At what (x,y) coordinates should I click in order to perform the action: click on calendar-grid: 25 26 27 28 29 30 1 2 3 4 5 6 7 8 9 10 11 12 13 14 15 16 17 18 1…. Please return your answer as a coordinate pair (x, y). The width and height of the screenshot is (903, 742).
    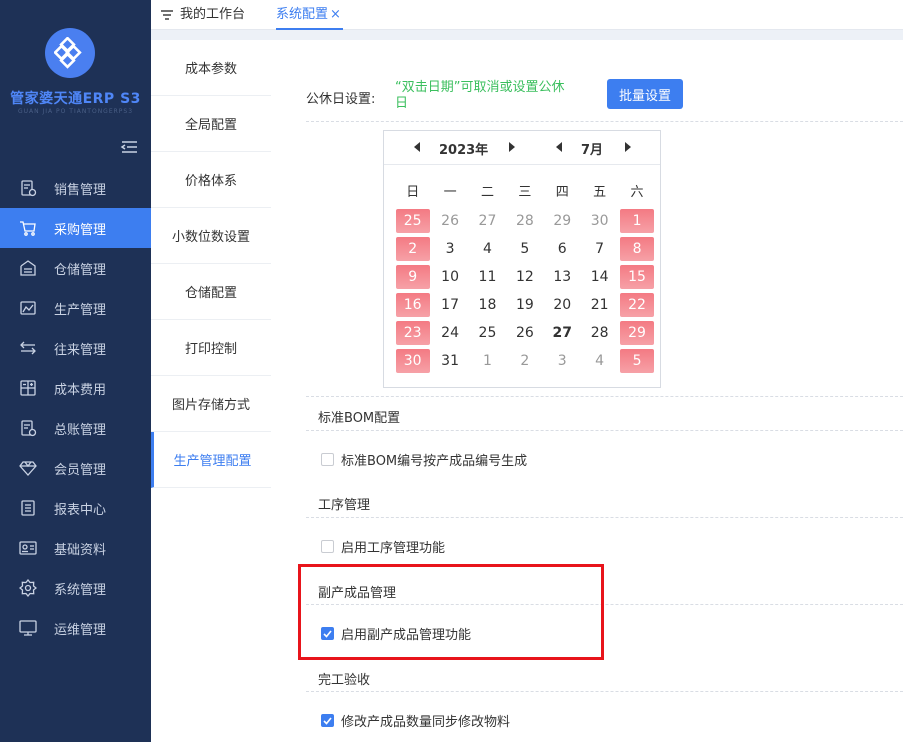
    Looking at the image, I should click on (525, 291).